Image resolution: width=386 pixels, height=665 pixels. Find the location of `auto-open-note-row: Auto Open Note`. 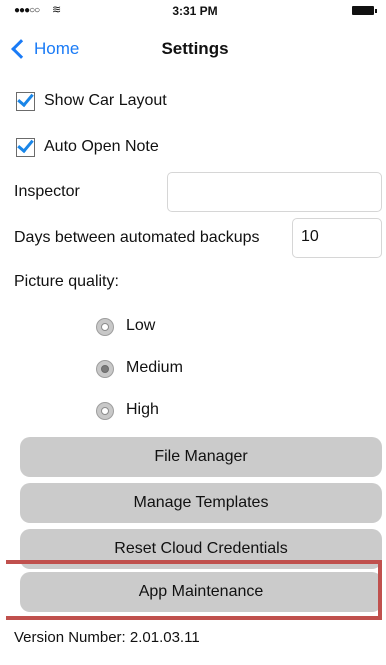

auto-open-note-row: Auto Open Note is located at coordinates (195, 146).